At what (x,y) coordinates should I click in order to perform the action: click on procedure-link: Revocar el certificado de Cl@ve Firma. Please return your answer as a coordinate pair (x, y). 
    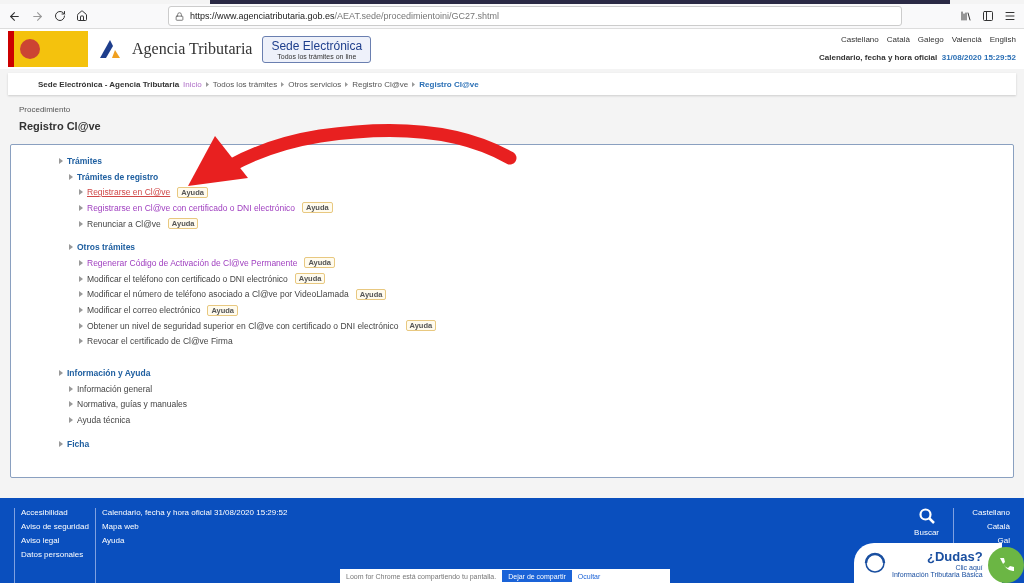
    Looking at the image, I should click on (160, 341).